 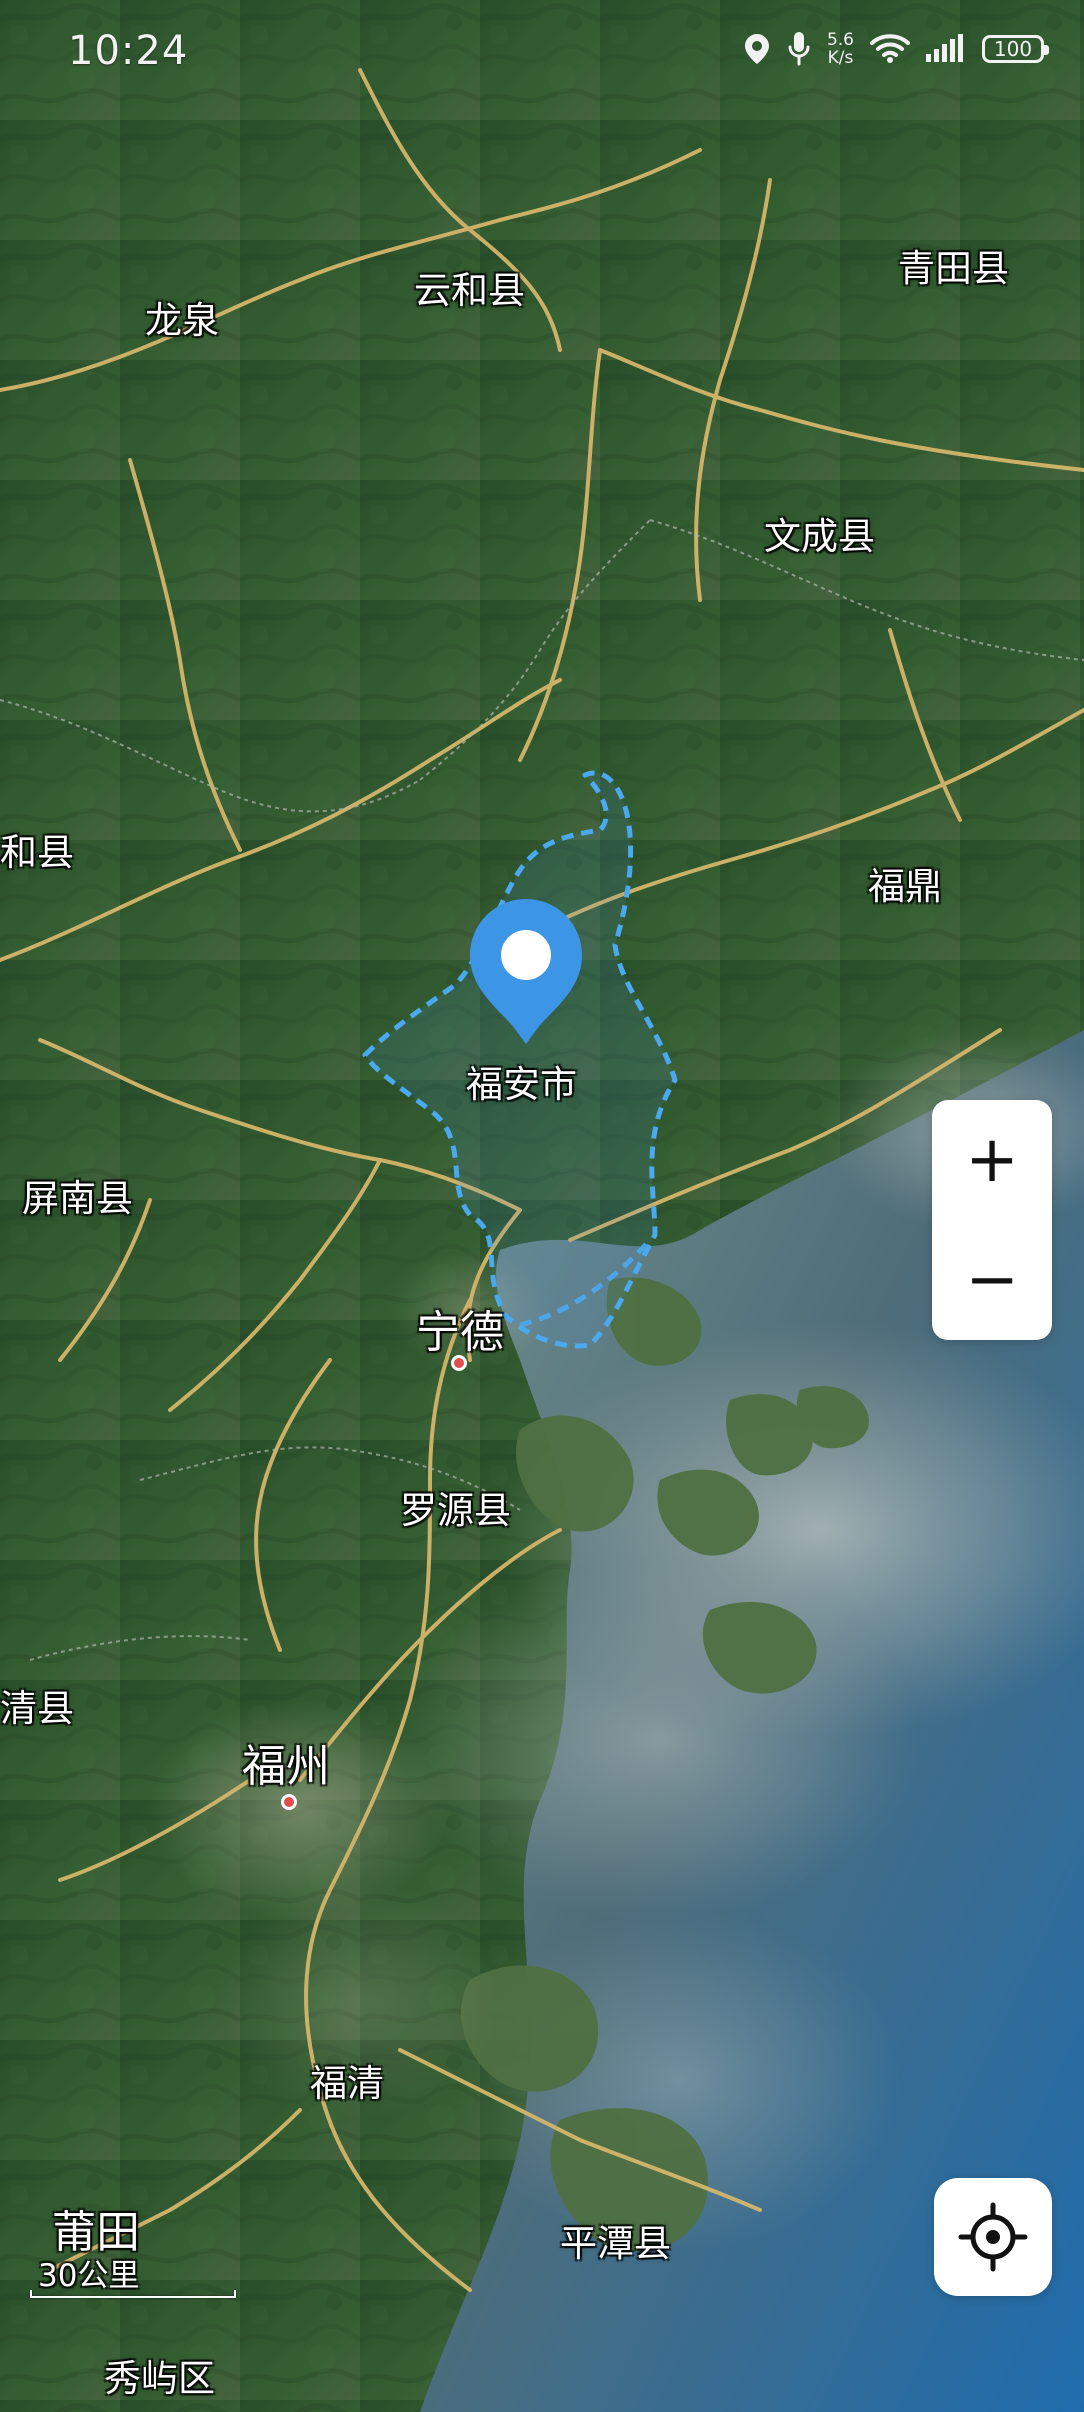 What do you see at coordinates (460, 1328) in the screenshot?
I see `map-label-ningde: 宁德` at bounding box center [460, 1328].